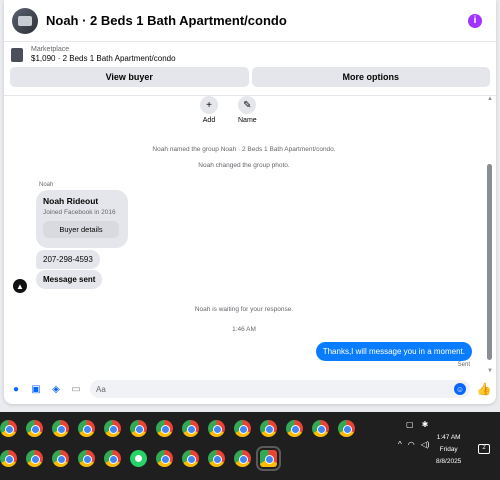 Image resolution: width=500 pixels, height=480 pixels. Describe the element at coordinates (425, 424) in the screenshot. I see `bluetooth-icon: ✱` at that location.